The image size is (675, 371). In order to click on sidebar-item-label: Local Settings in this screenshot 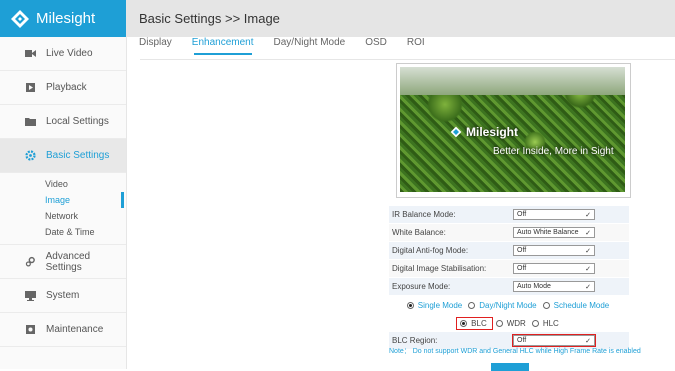, I will do `click(77, 121)`.